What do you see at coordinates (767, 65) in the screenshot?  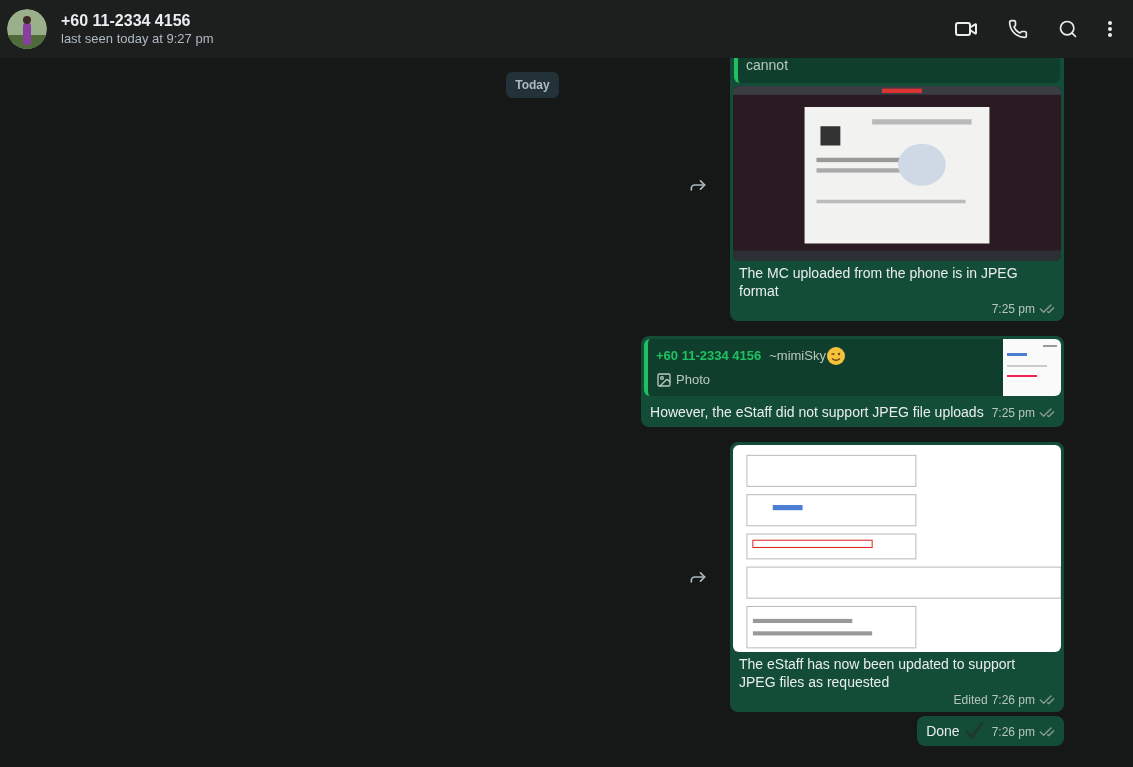 I see `quoted-text: cannot` at bounding box center [767, 65].